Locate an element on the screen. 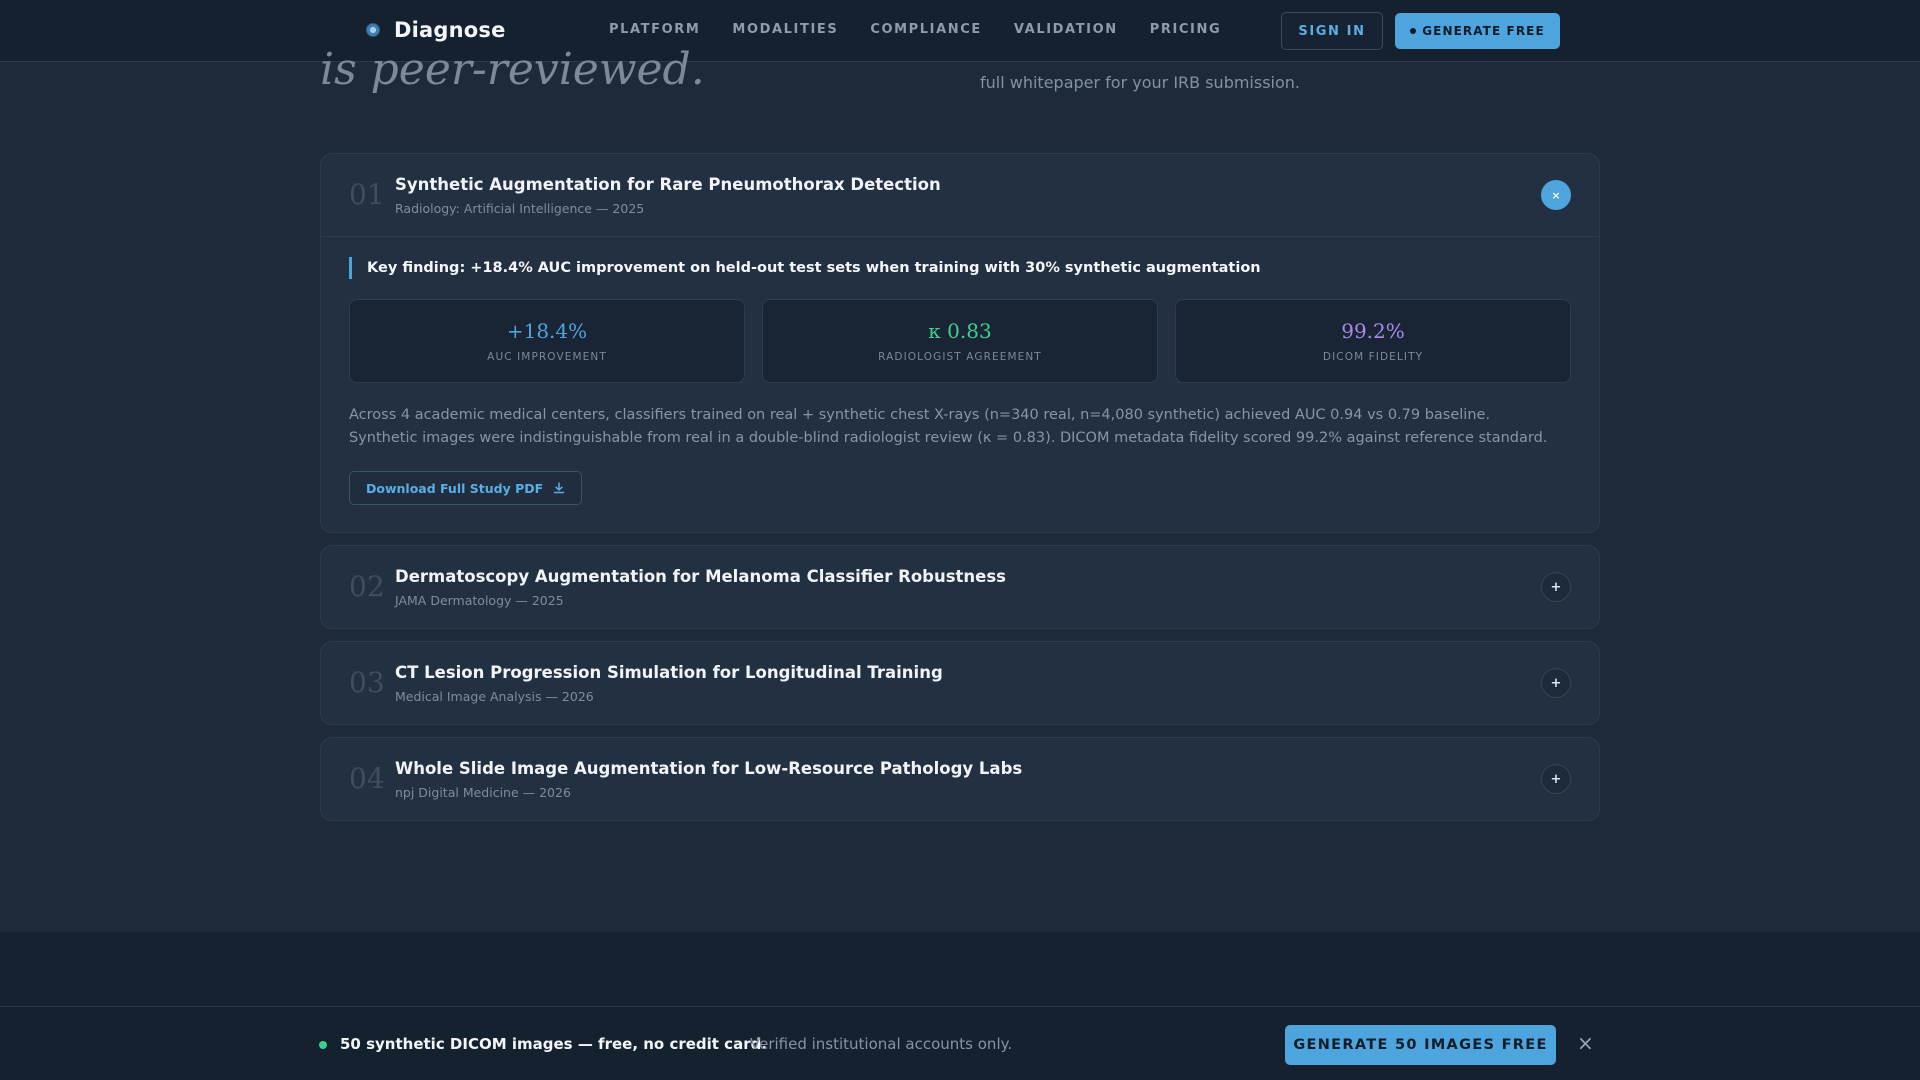 This screenshot has width=1920, height=1080. generate-50-images-button: GENERATE 50 IMAGES FREE is located at coordinates (1420, 1045).